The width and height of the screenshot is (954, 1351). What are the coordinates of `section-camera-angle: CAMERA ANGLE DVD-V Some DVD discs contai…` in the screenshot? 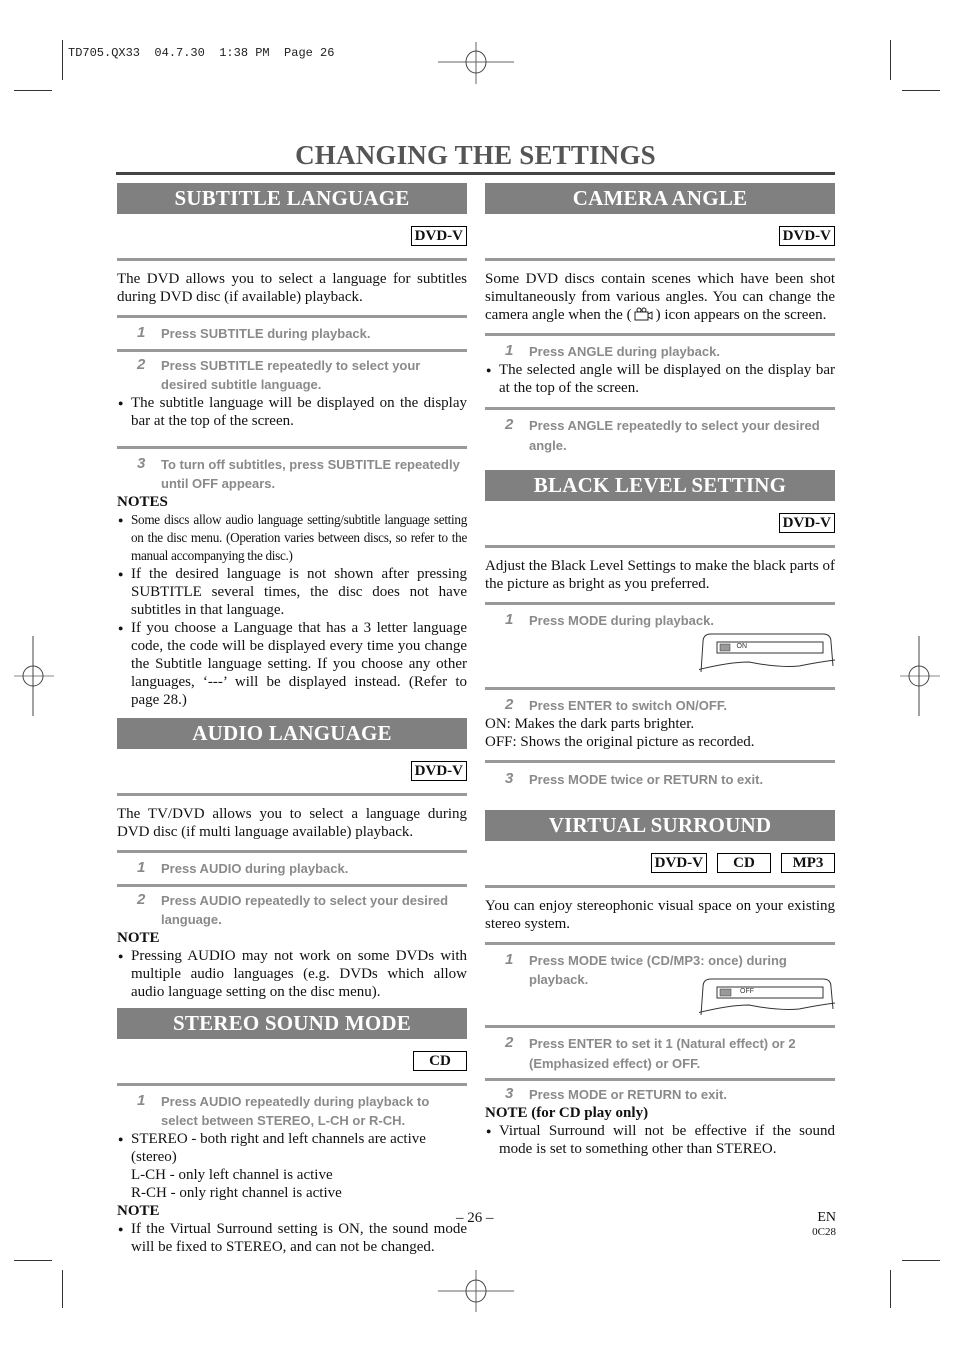 It's located at (660, 319).